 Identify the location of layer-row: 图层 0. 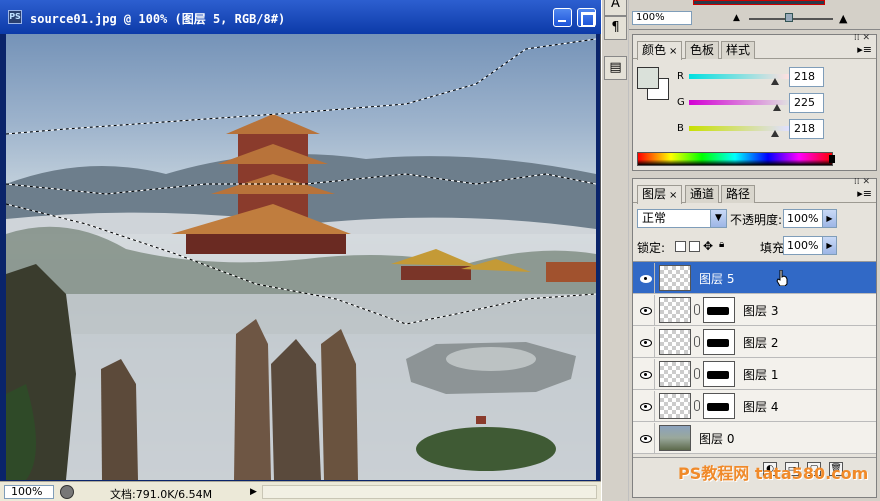
(754, 438).